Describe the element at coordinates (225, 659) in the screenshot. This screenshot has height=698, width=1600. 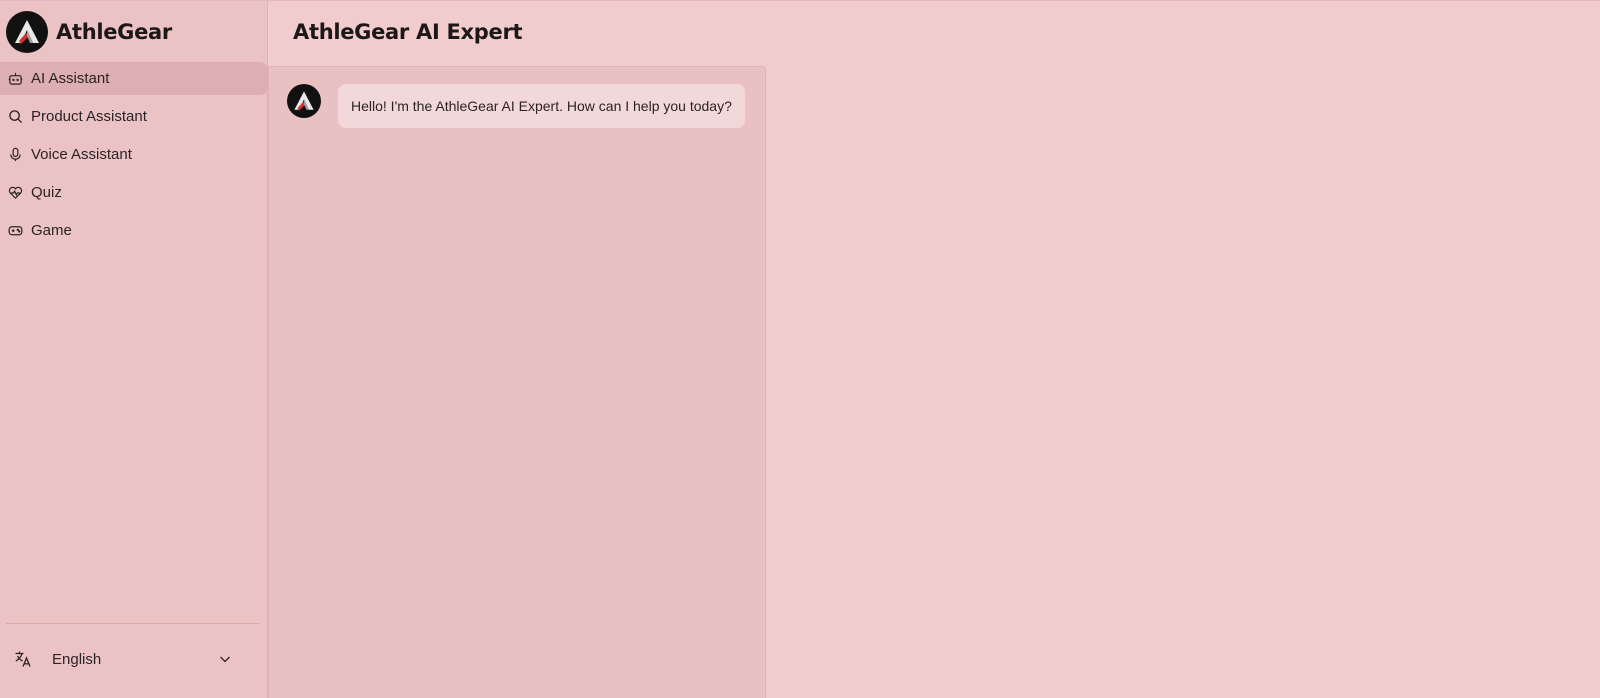
I see `chevron-down-icon` at that location.